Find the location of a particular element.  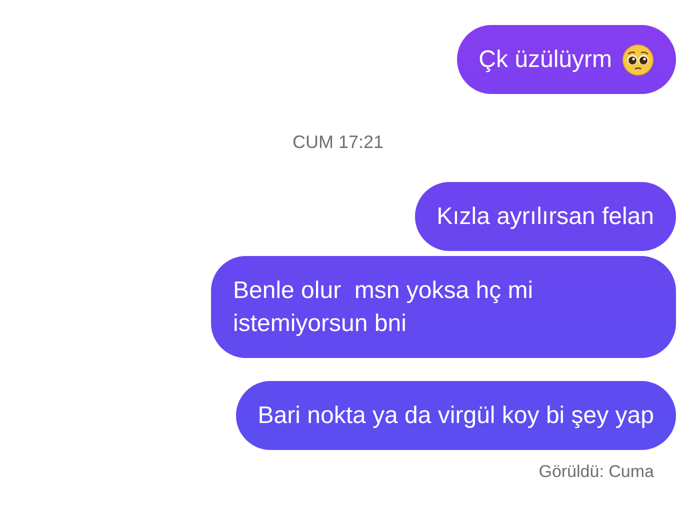

message-bubble: Kızla ayrılırsan felan is located at coordinates (545, 216).